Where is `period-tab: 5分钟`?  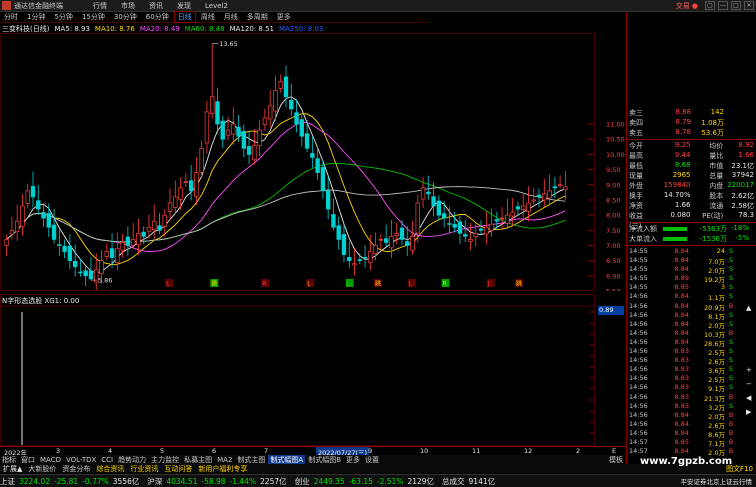
period-tab: 5分钟 is located at coordinates (63, 17).